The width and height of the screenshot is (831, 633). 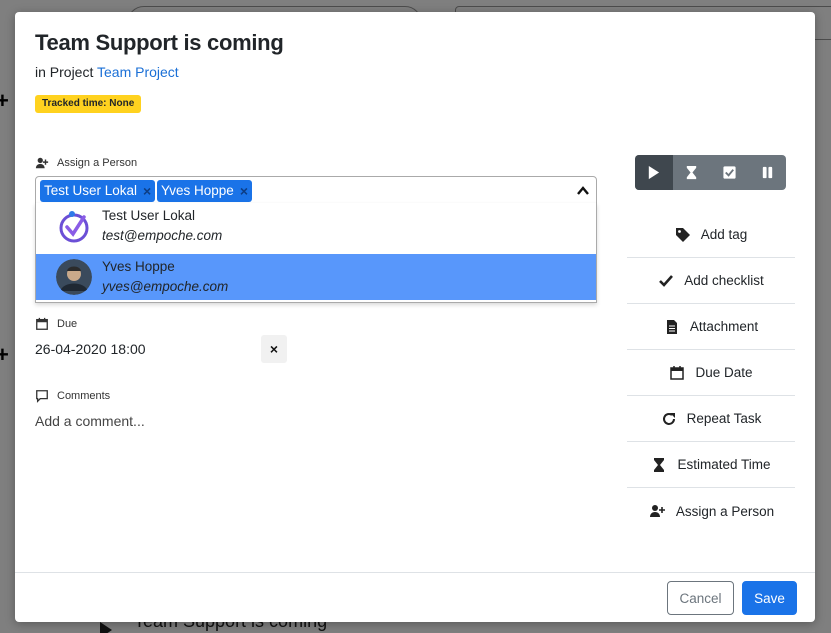 What do you see at coordinates (700, 598) in the screenshot?
I see `cancel-button: Cancel` at bounding box center [700, 598].